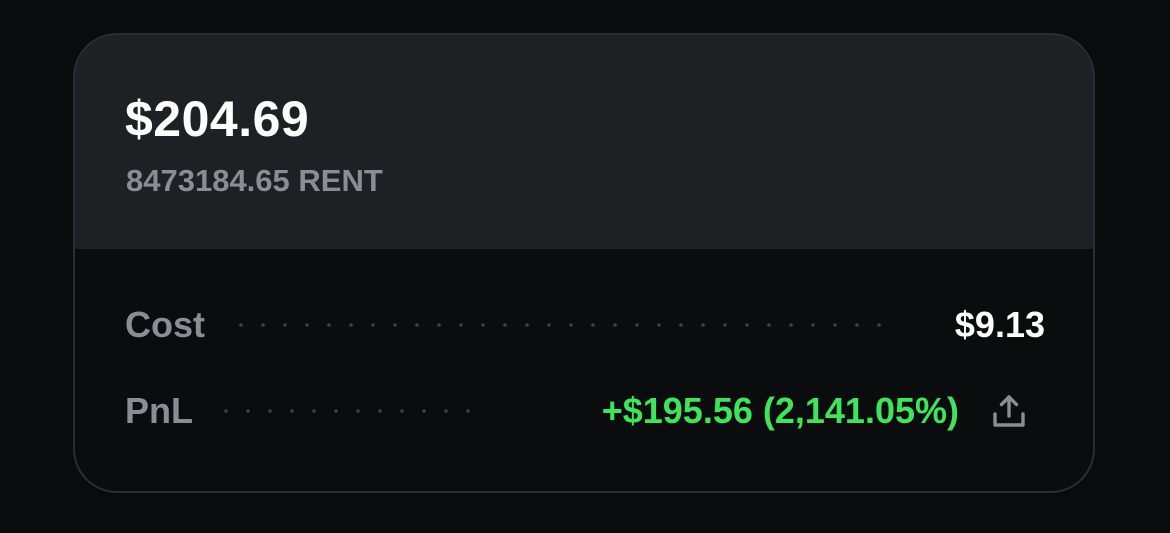  What do you see at coordinates (159, 410) in the screenshot?
I see `pnl-label: PnL` at bounding box center [159, 410].